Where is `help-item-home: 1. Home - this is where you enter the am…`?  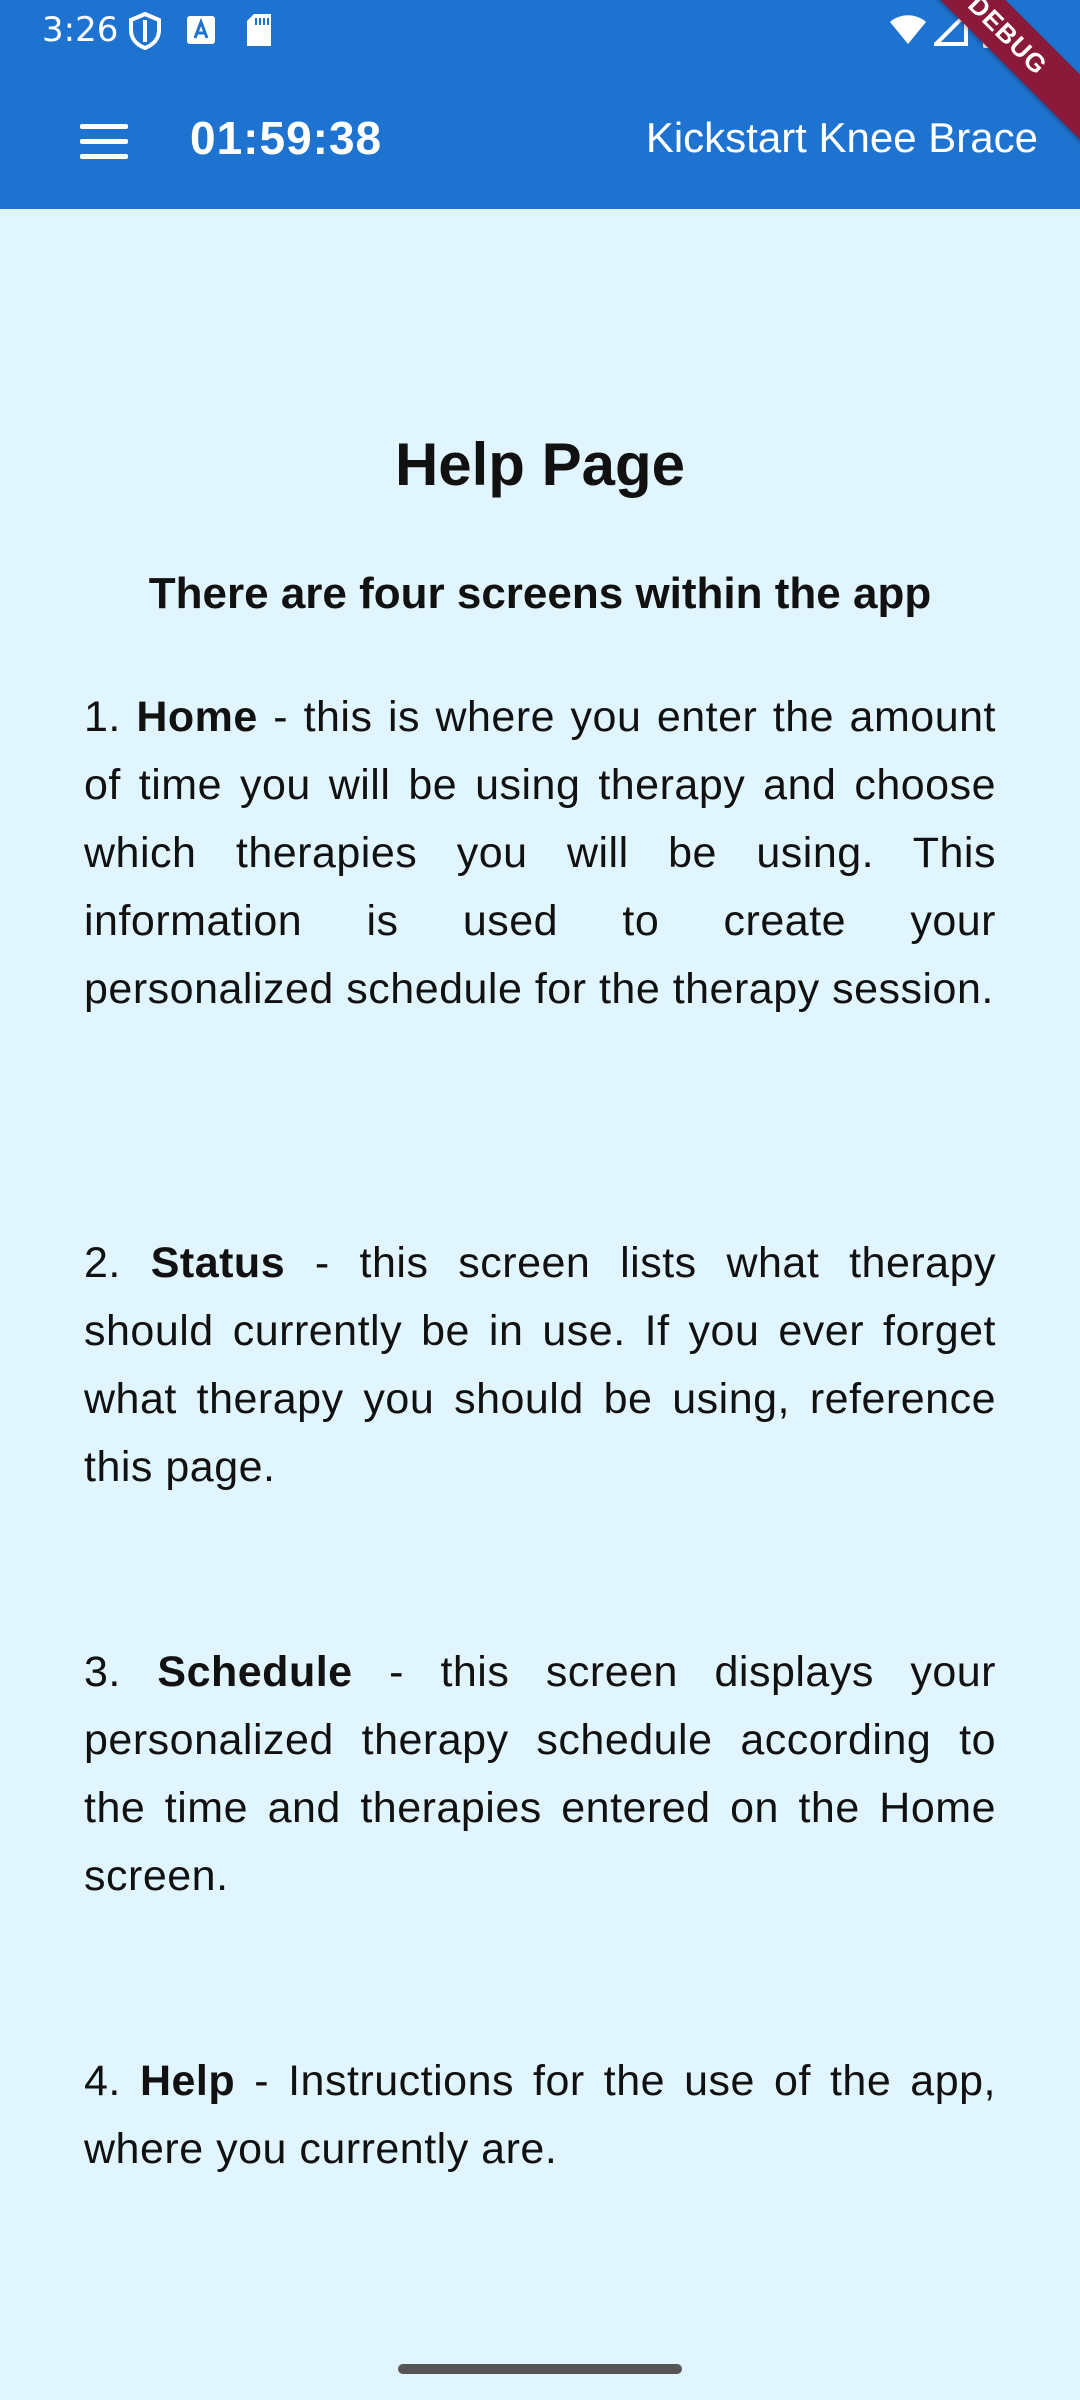
help-item-home: 1. Home - this is where you enter the am… is located at coordinates (540, 853).